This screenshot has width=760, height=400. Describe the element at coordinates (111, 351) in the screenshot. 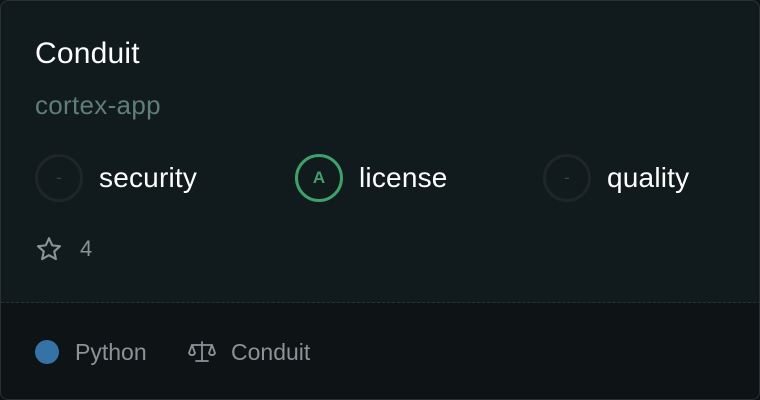

I see `language-name: Python` at that location.